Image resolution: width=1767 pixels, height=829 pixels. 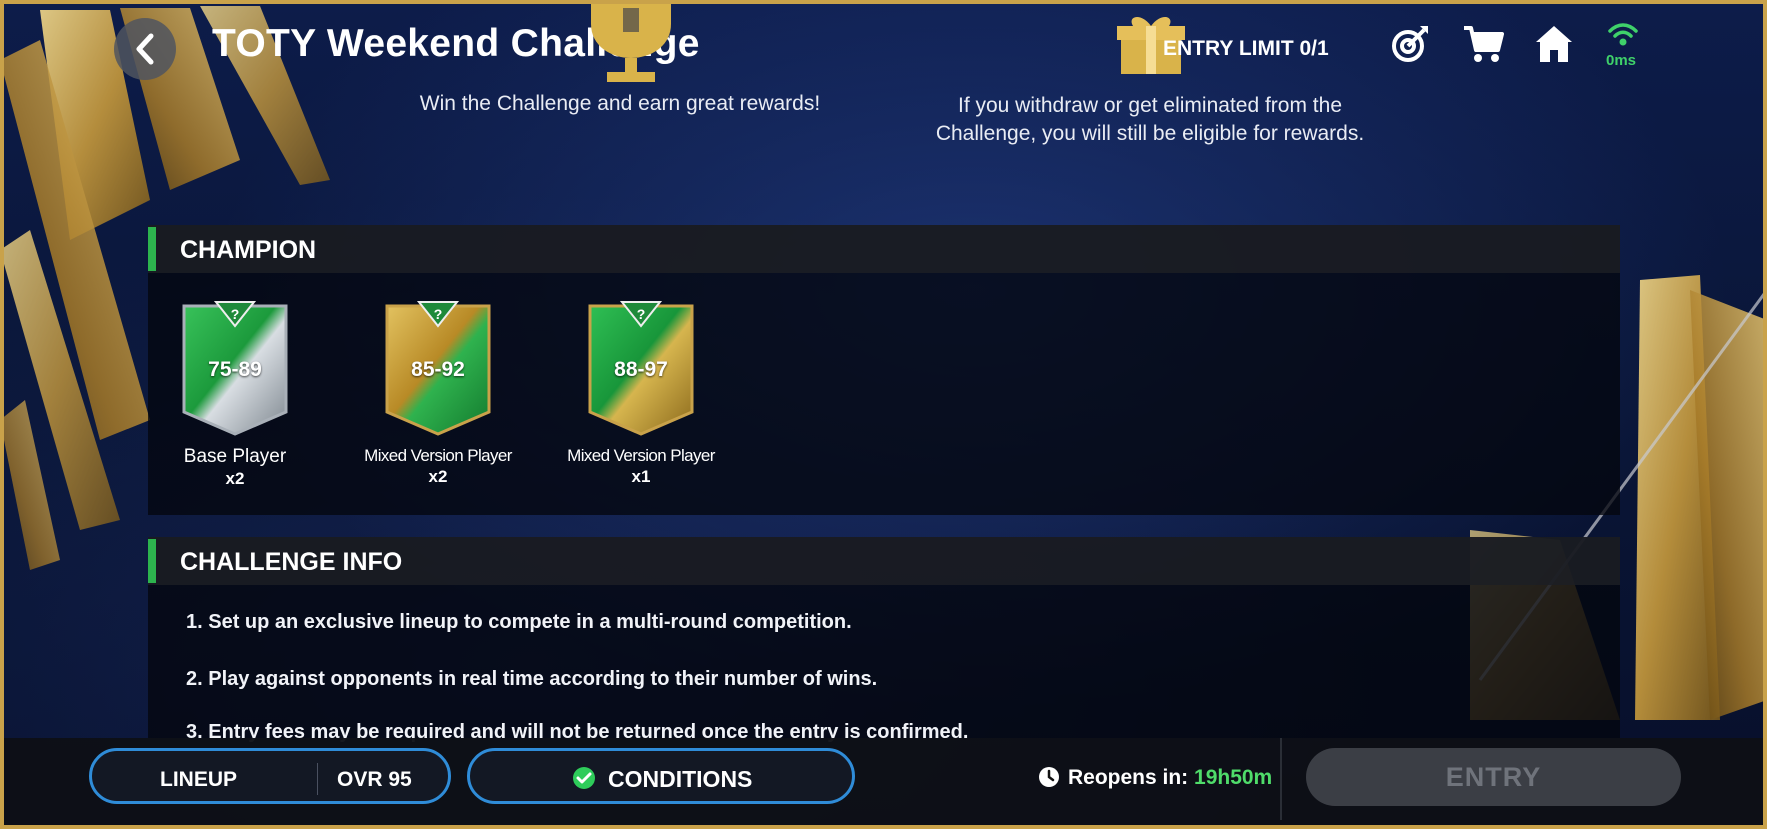 I want to click on rating-range: 88-97, so click(x=641, y=369).